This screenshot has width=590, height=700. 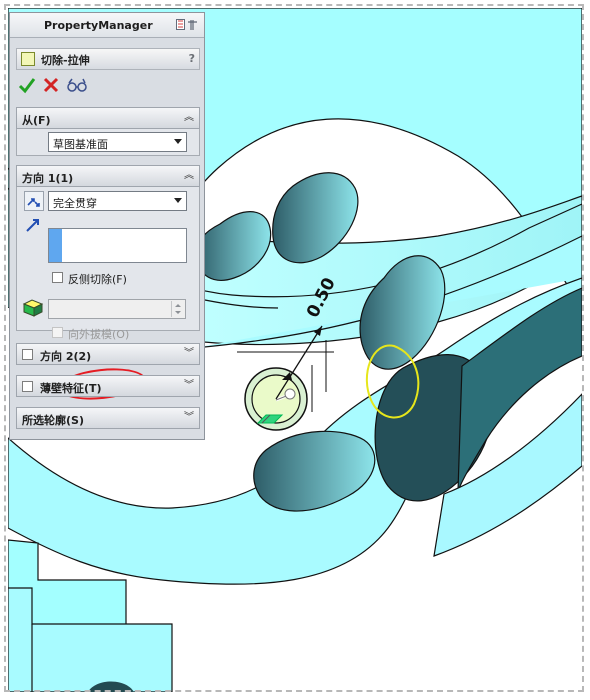 What do you see at coordinates (108, 118) in the screenshot?
I see `from-section-header: 从(F) ︽` at bounding box center [108, 118].